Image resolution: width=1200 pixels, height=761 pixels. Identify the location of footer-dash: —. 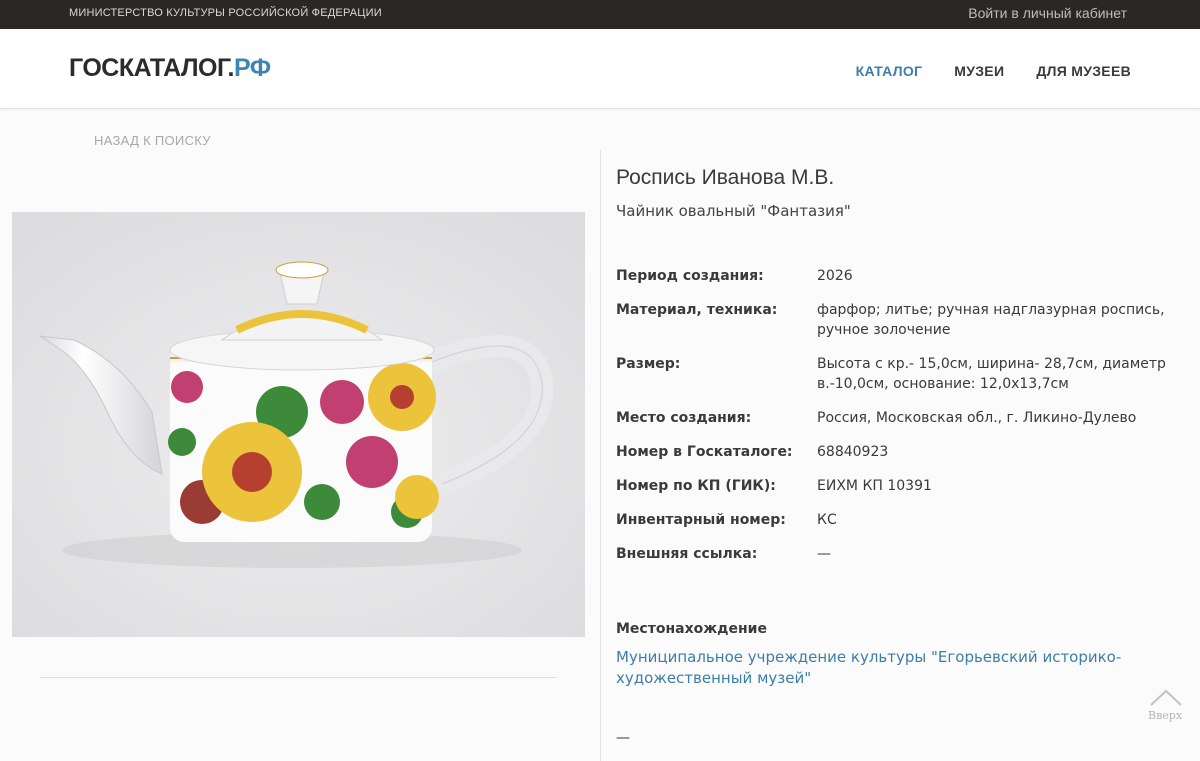
(623, 738).